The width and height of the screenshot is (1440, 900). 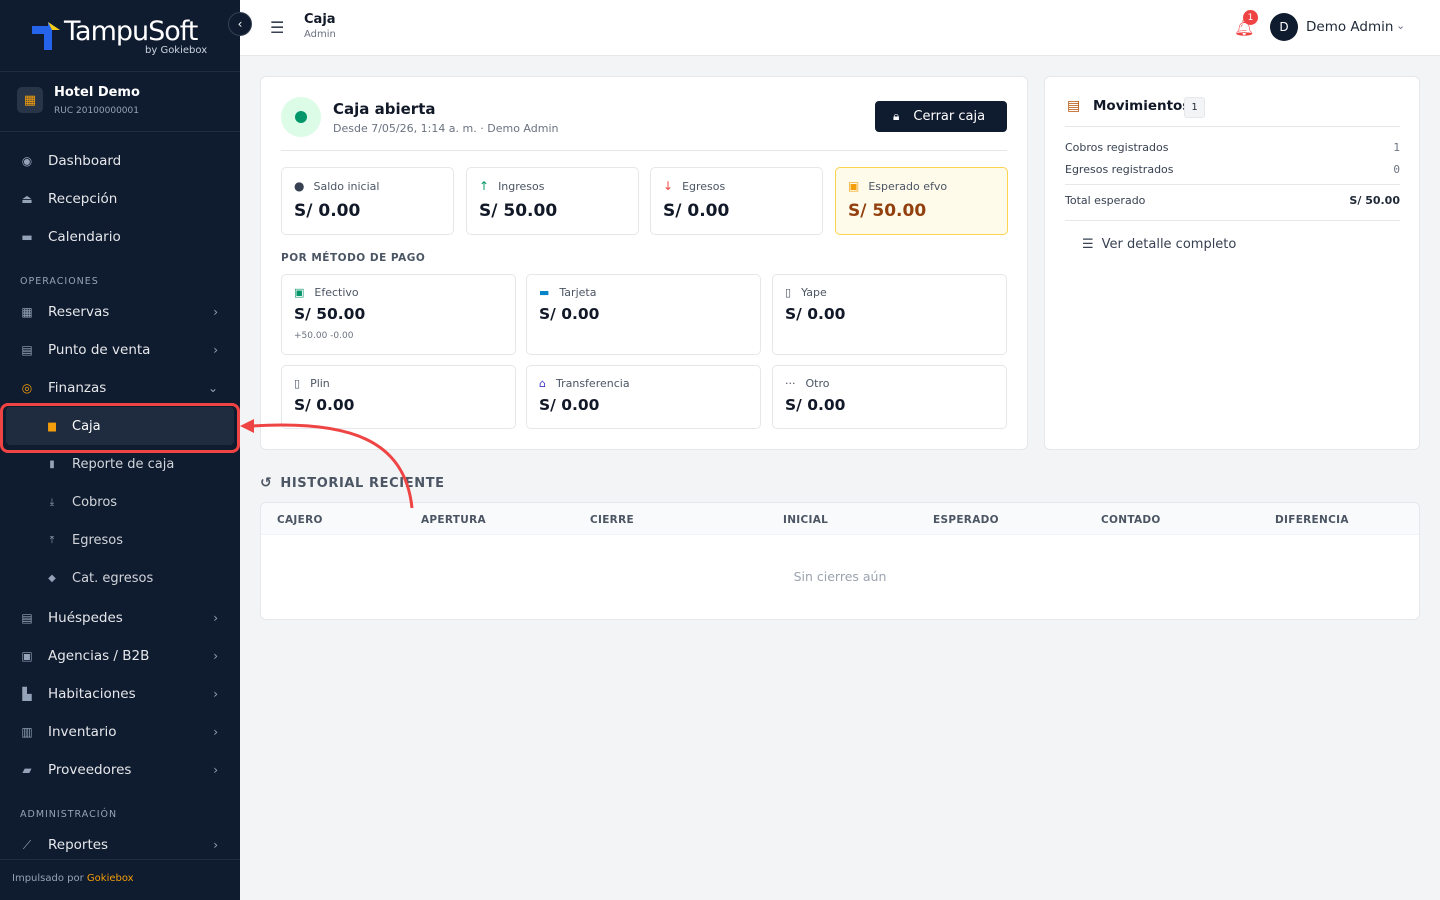 I want to click on notification-badge: 1, so click(x=1250, y=17).